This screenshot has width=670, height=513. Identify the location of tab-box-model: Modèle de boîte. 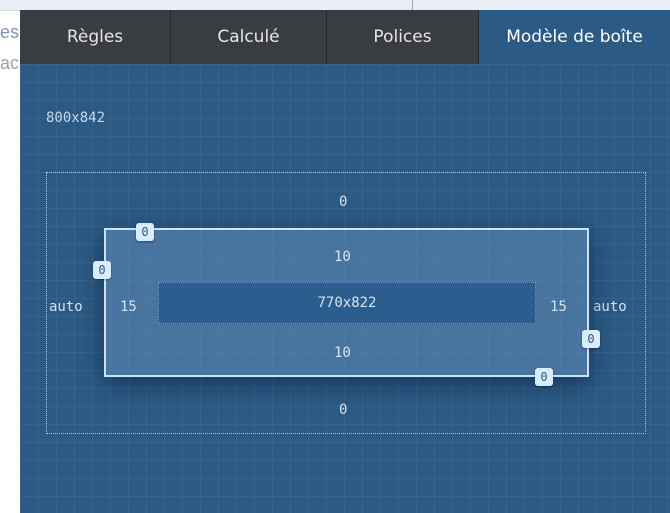
(574, 37).